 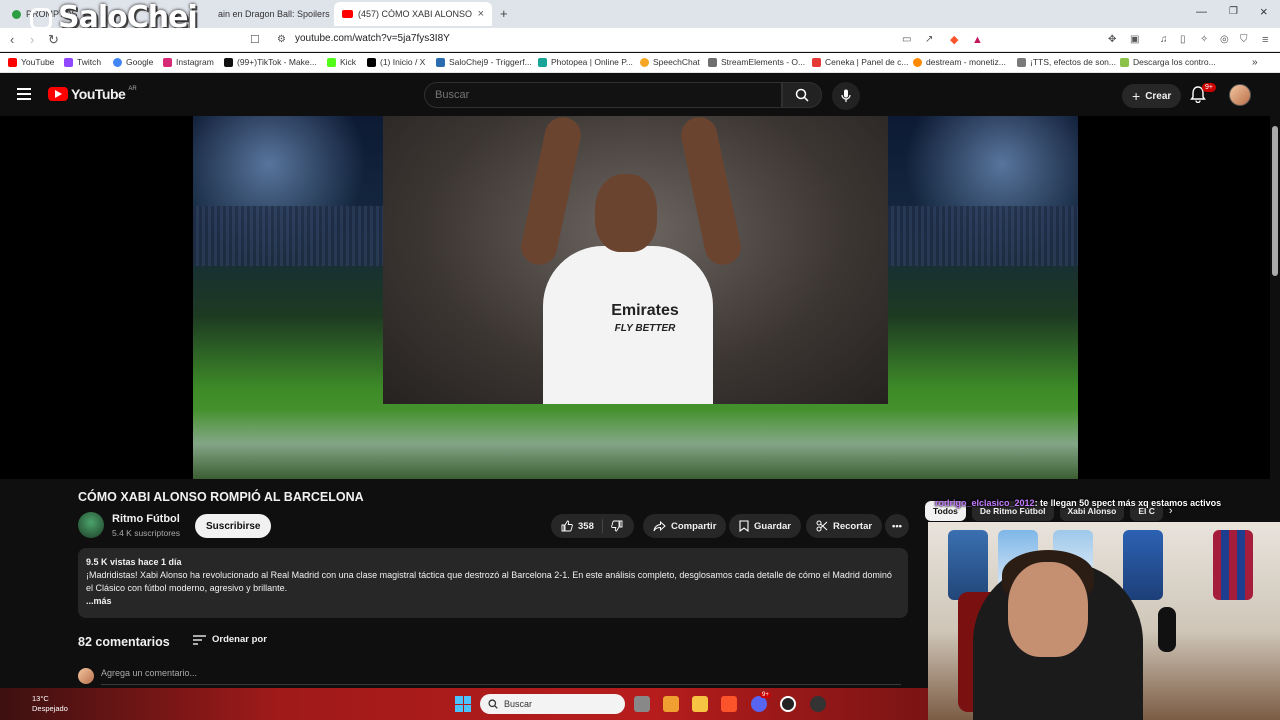 I want to click on extensions-icon: ✥, so click(x=1112, y=40).